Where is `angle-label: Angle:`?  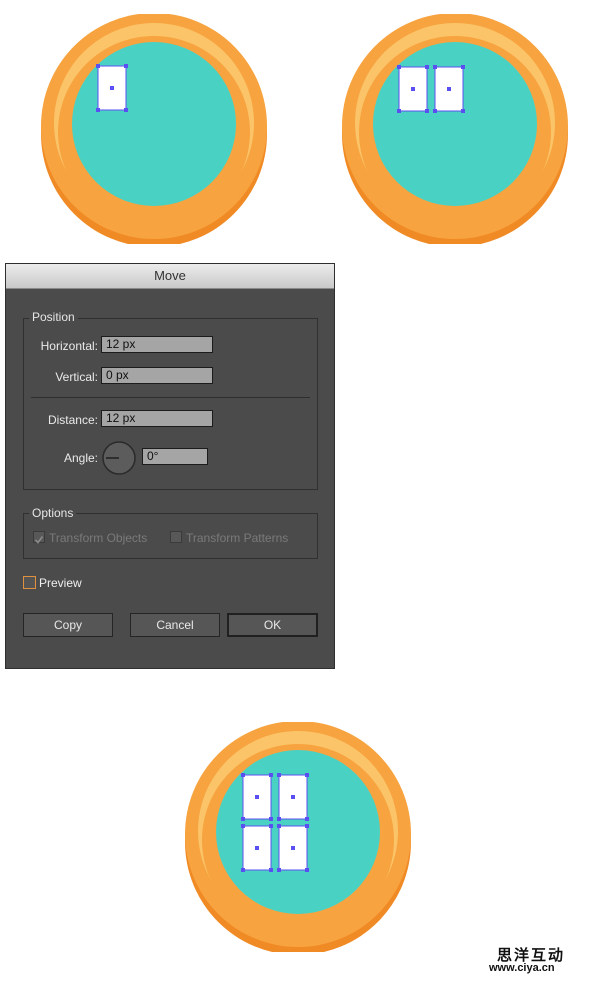 angle-label: Angle: is located at coordinates (80, 458).